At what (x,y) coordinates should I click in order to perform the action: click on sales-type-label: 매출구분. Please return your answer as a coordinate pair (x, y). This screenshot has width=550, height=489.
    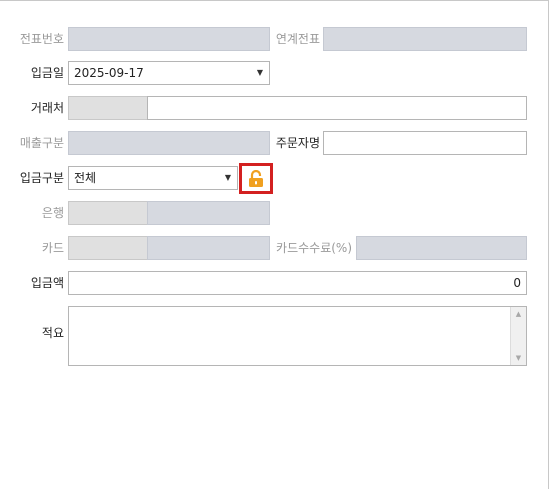
    Looking at the image, I should click on (41, 143).